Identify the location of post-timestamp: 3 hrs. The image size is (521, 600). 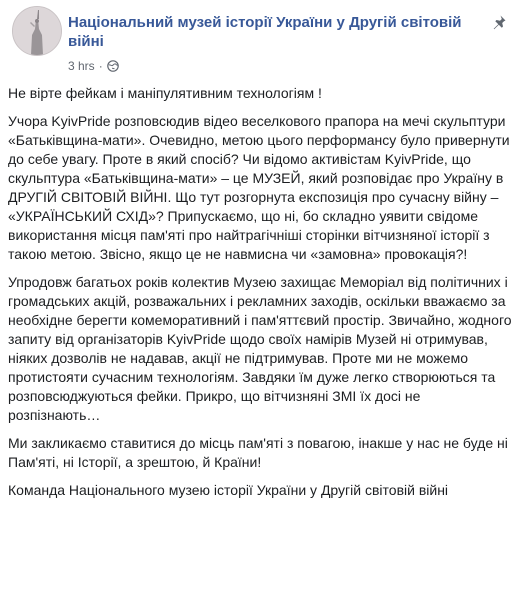
(81, 66).